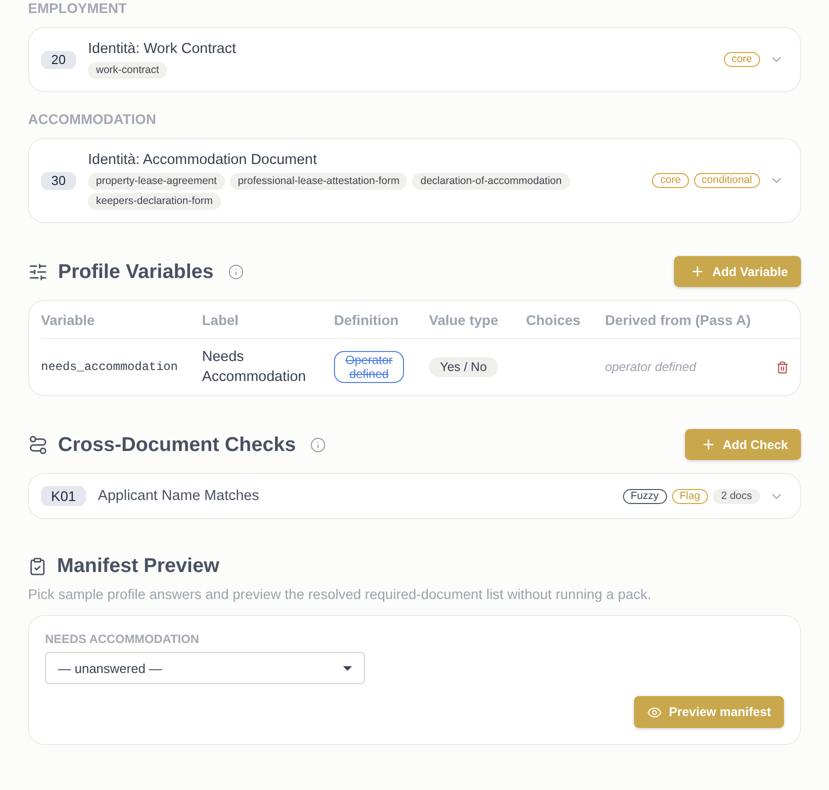 The height and width of the screenshot is (790, 829). I want to click on caret-icon, so click(347, 668).